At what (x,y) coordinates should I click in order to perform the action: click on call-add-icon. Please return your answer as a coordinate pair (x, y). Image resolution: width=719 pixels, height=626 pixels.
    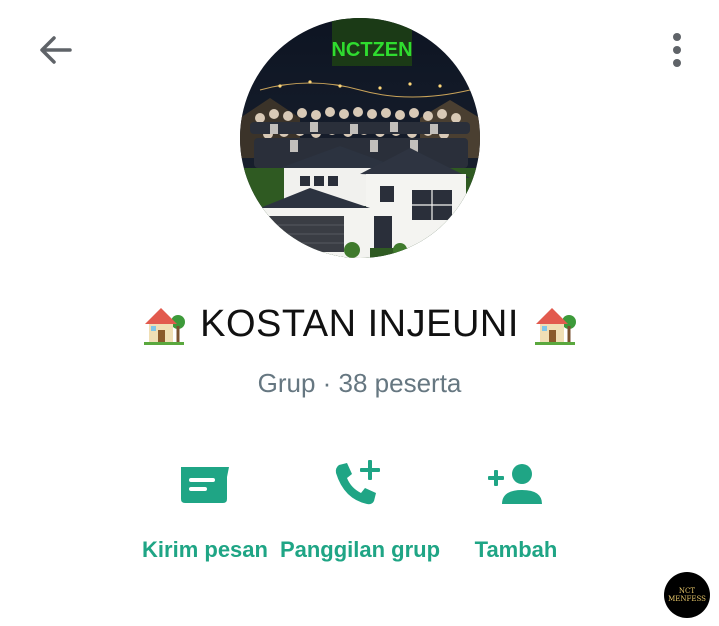
    Looking at the image, I should click on (357, 482).